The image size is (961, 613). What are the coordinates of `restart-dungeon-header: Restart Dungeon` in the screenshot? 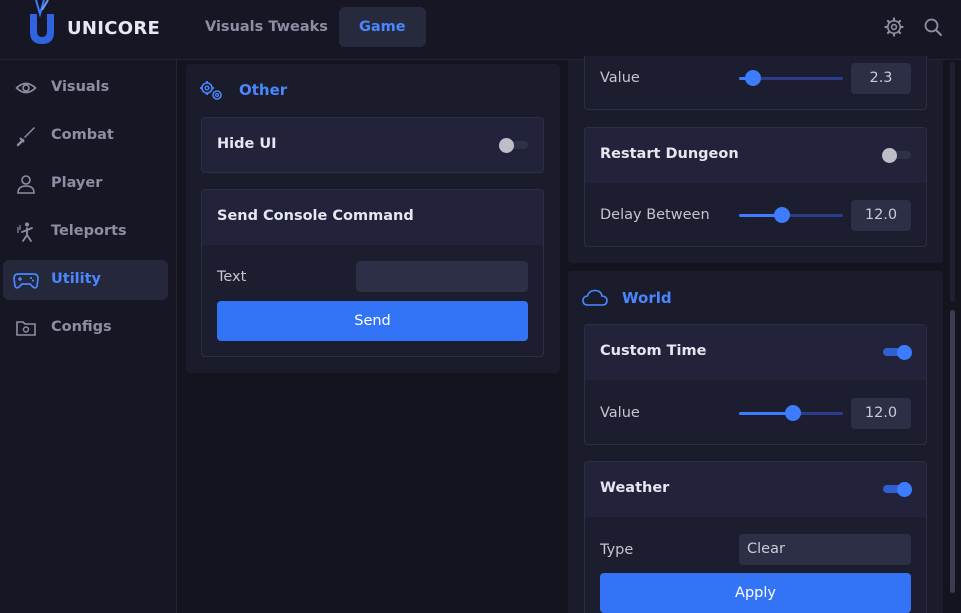 It's located at (755, 155).